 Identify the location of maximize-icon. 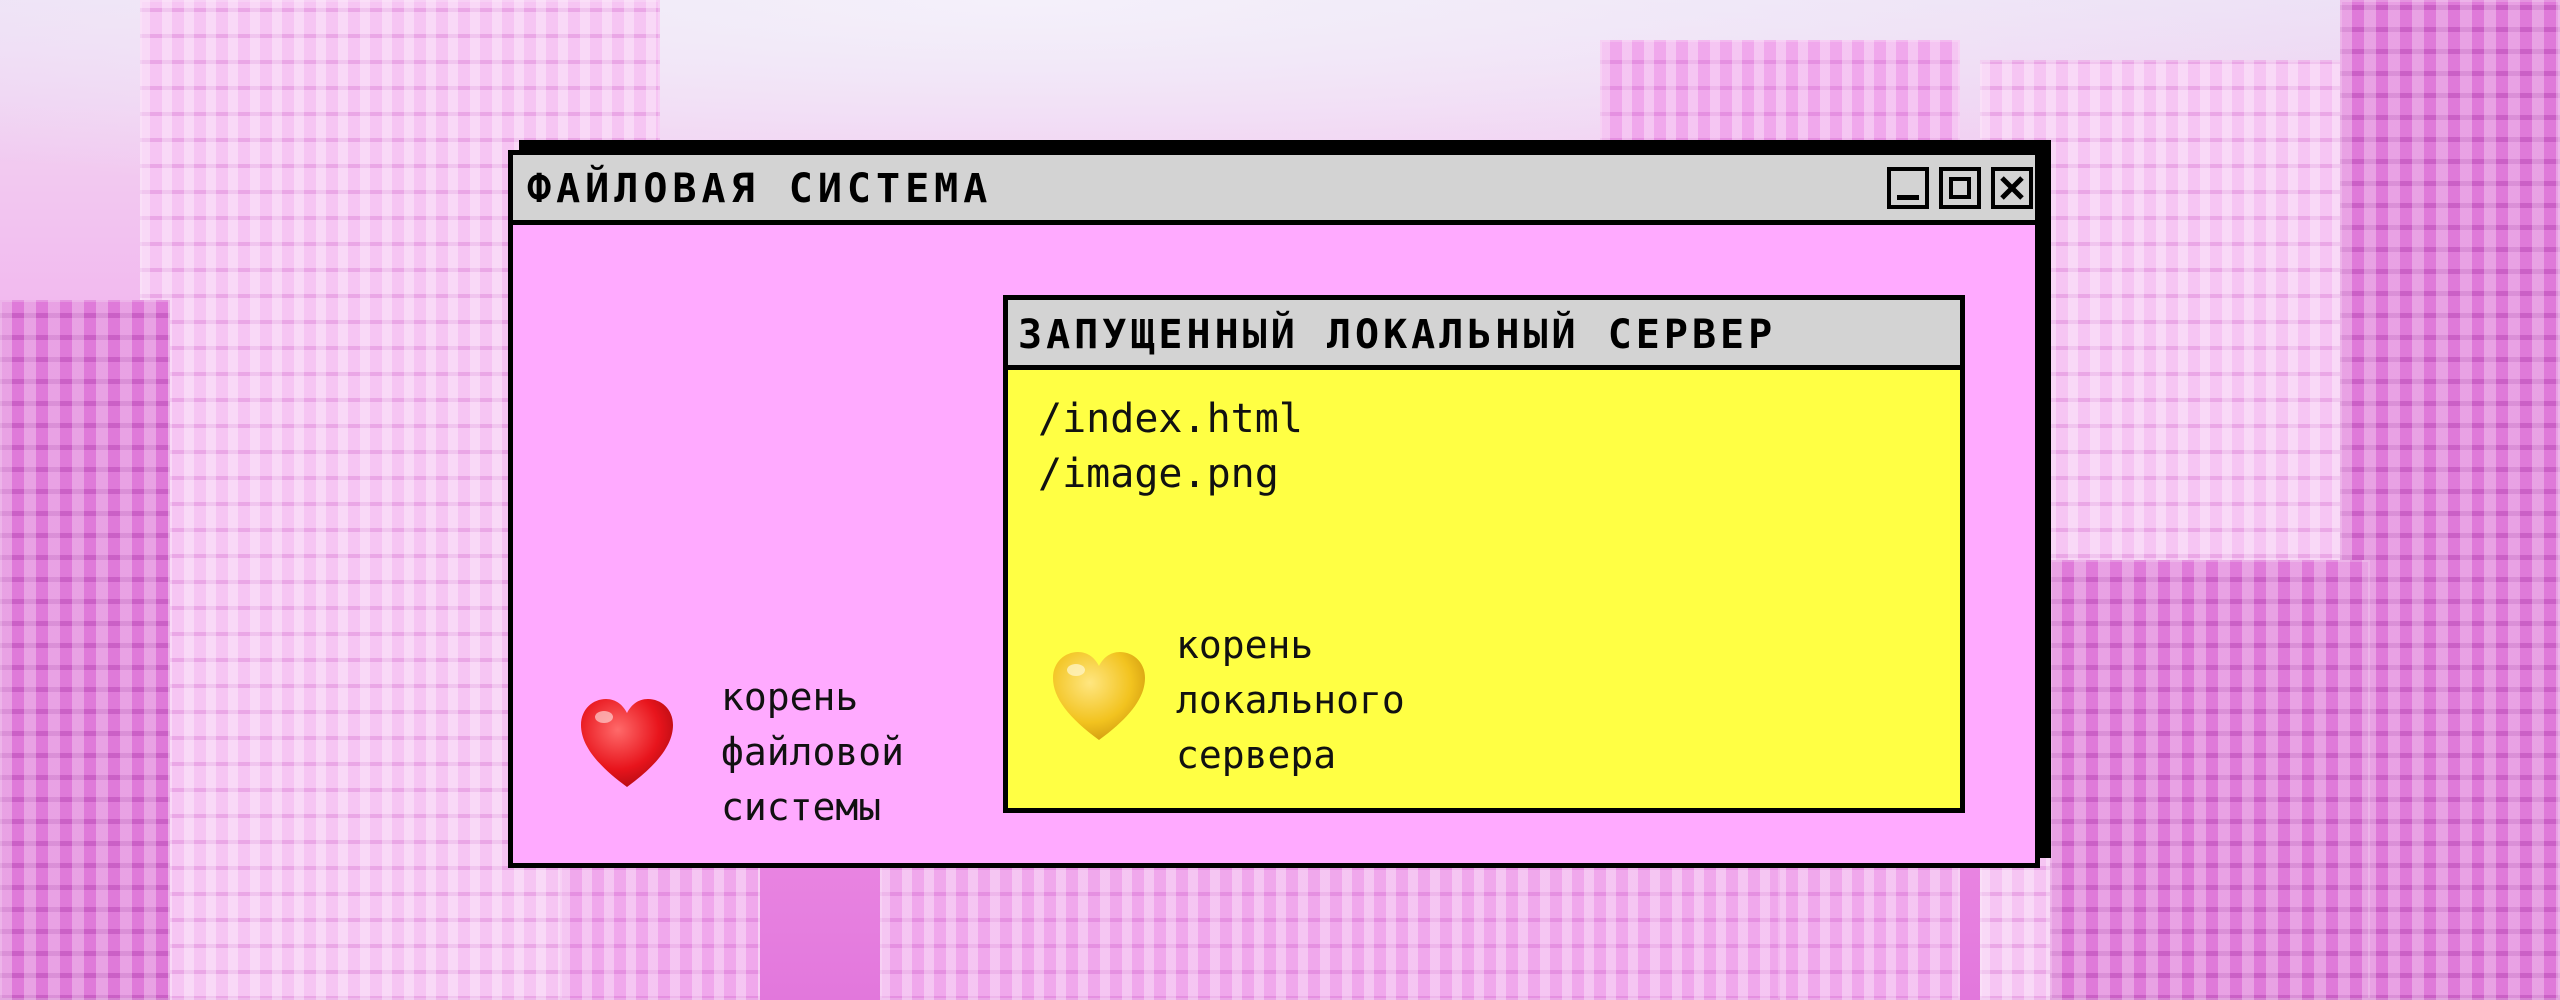
(1960, 188).